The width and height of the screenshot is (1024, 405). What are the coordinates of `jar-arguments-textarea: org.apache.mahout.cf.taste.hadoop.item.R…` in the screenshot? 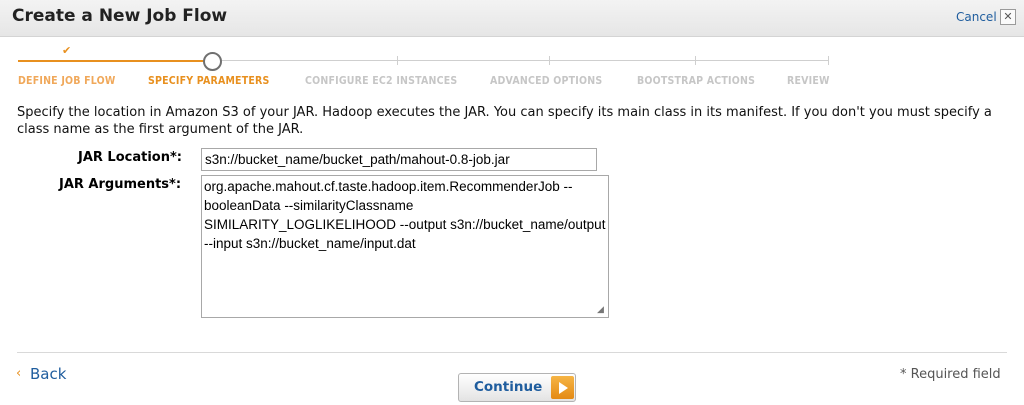 It's located at (405, 246).